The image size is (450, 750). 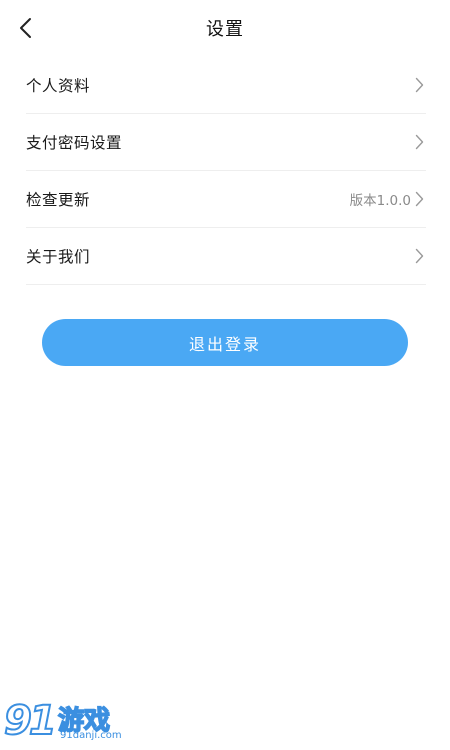 I want to click on menu-item-profile: 个人资料, so click(x=226, y=85).